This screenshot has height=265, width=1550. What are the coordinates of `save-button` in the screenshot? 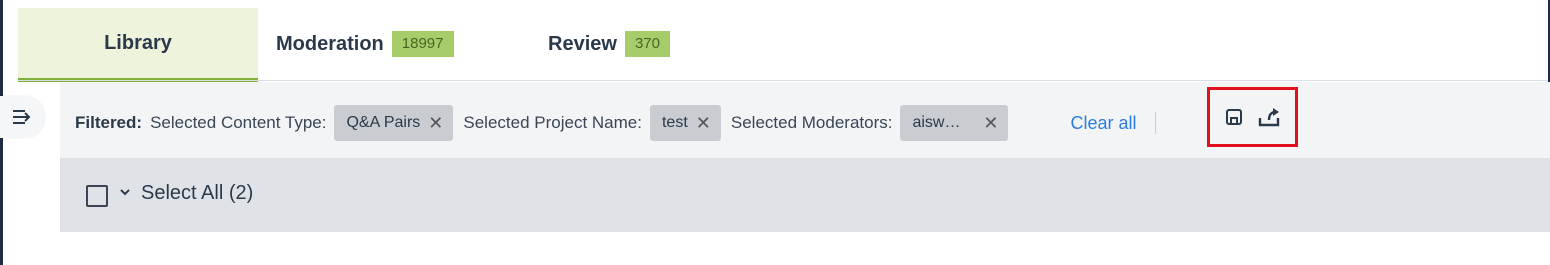 It's located at (1234, 117).